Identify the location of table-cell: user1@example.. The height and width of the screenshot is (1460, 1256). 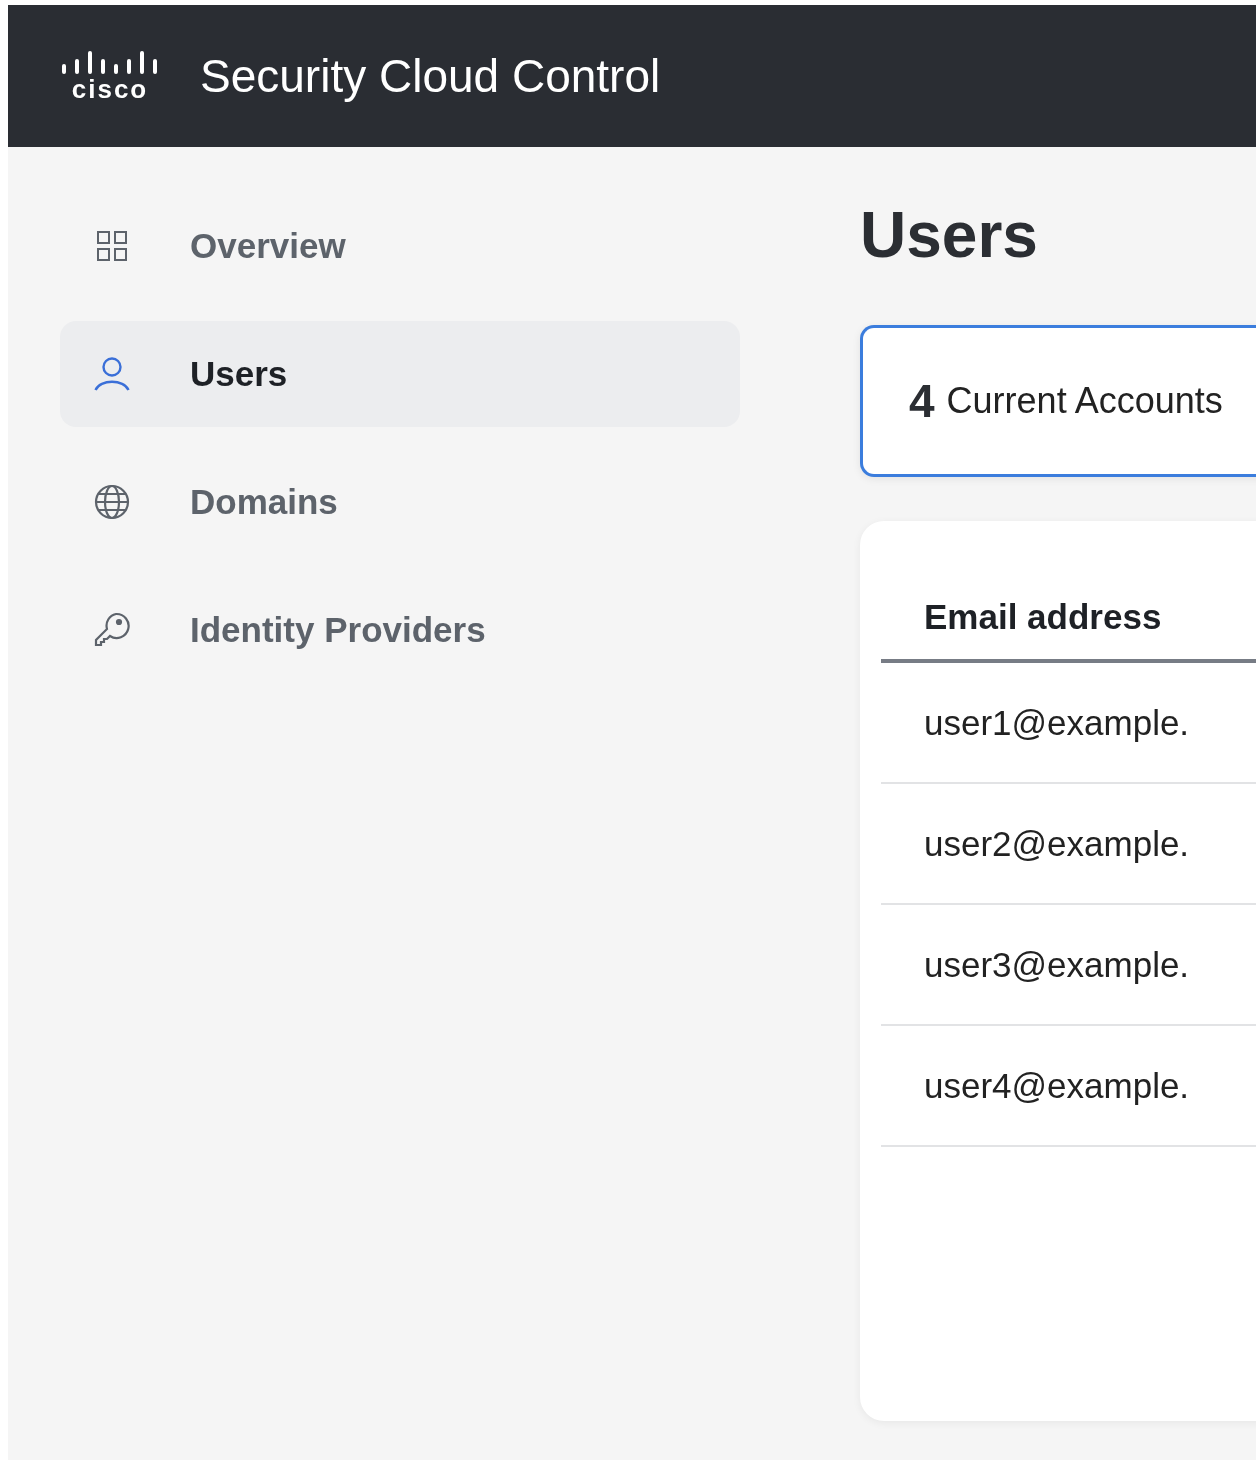
(1057, 722).